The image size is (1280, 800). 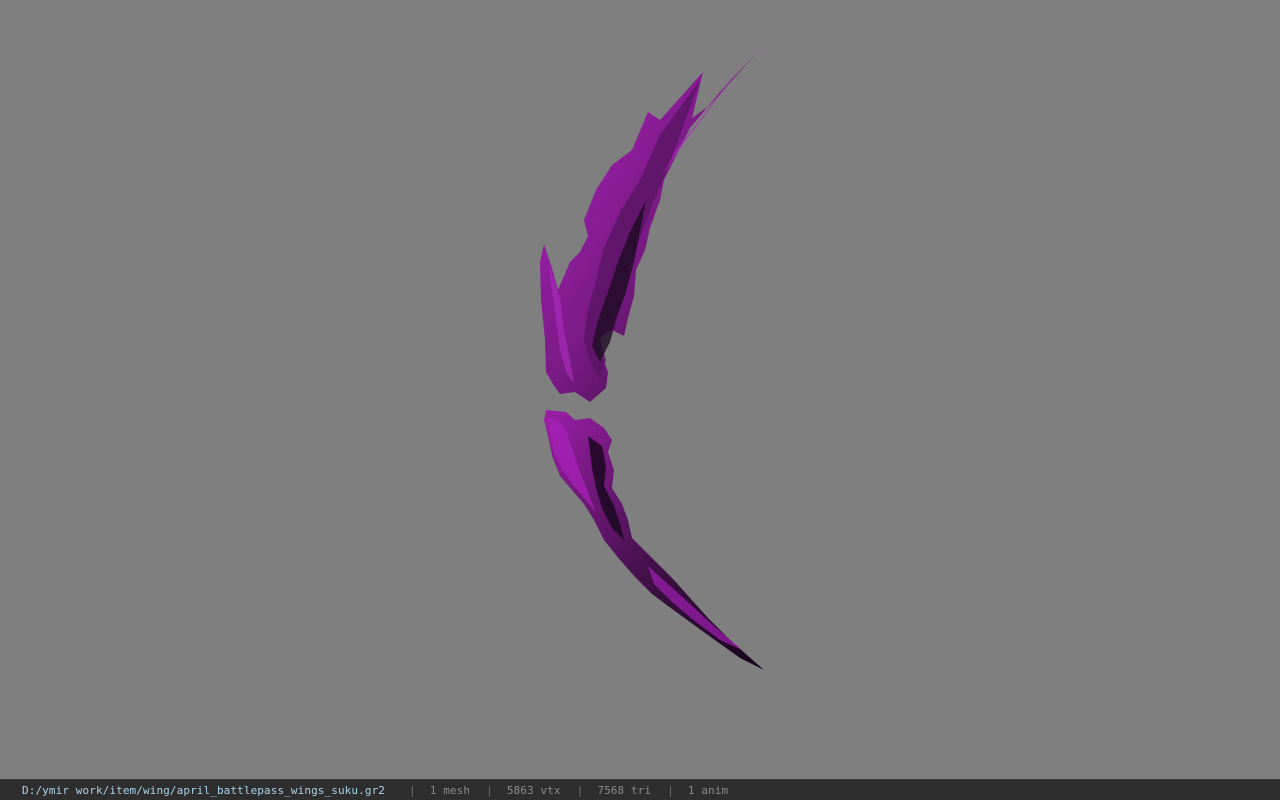 I want to click on wing-model, so click(x=652, y=358).